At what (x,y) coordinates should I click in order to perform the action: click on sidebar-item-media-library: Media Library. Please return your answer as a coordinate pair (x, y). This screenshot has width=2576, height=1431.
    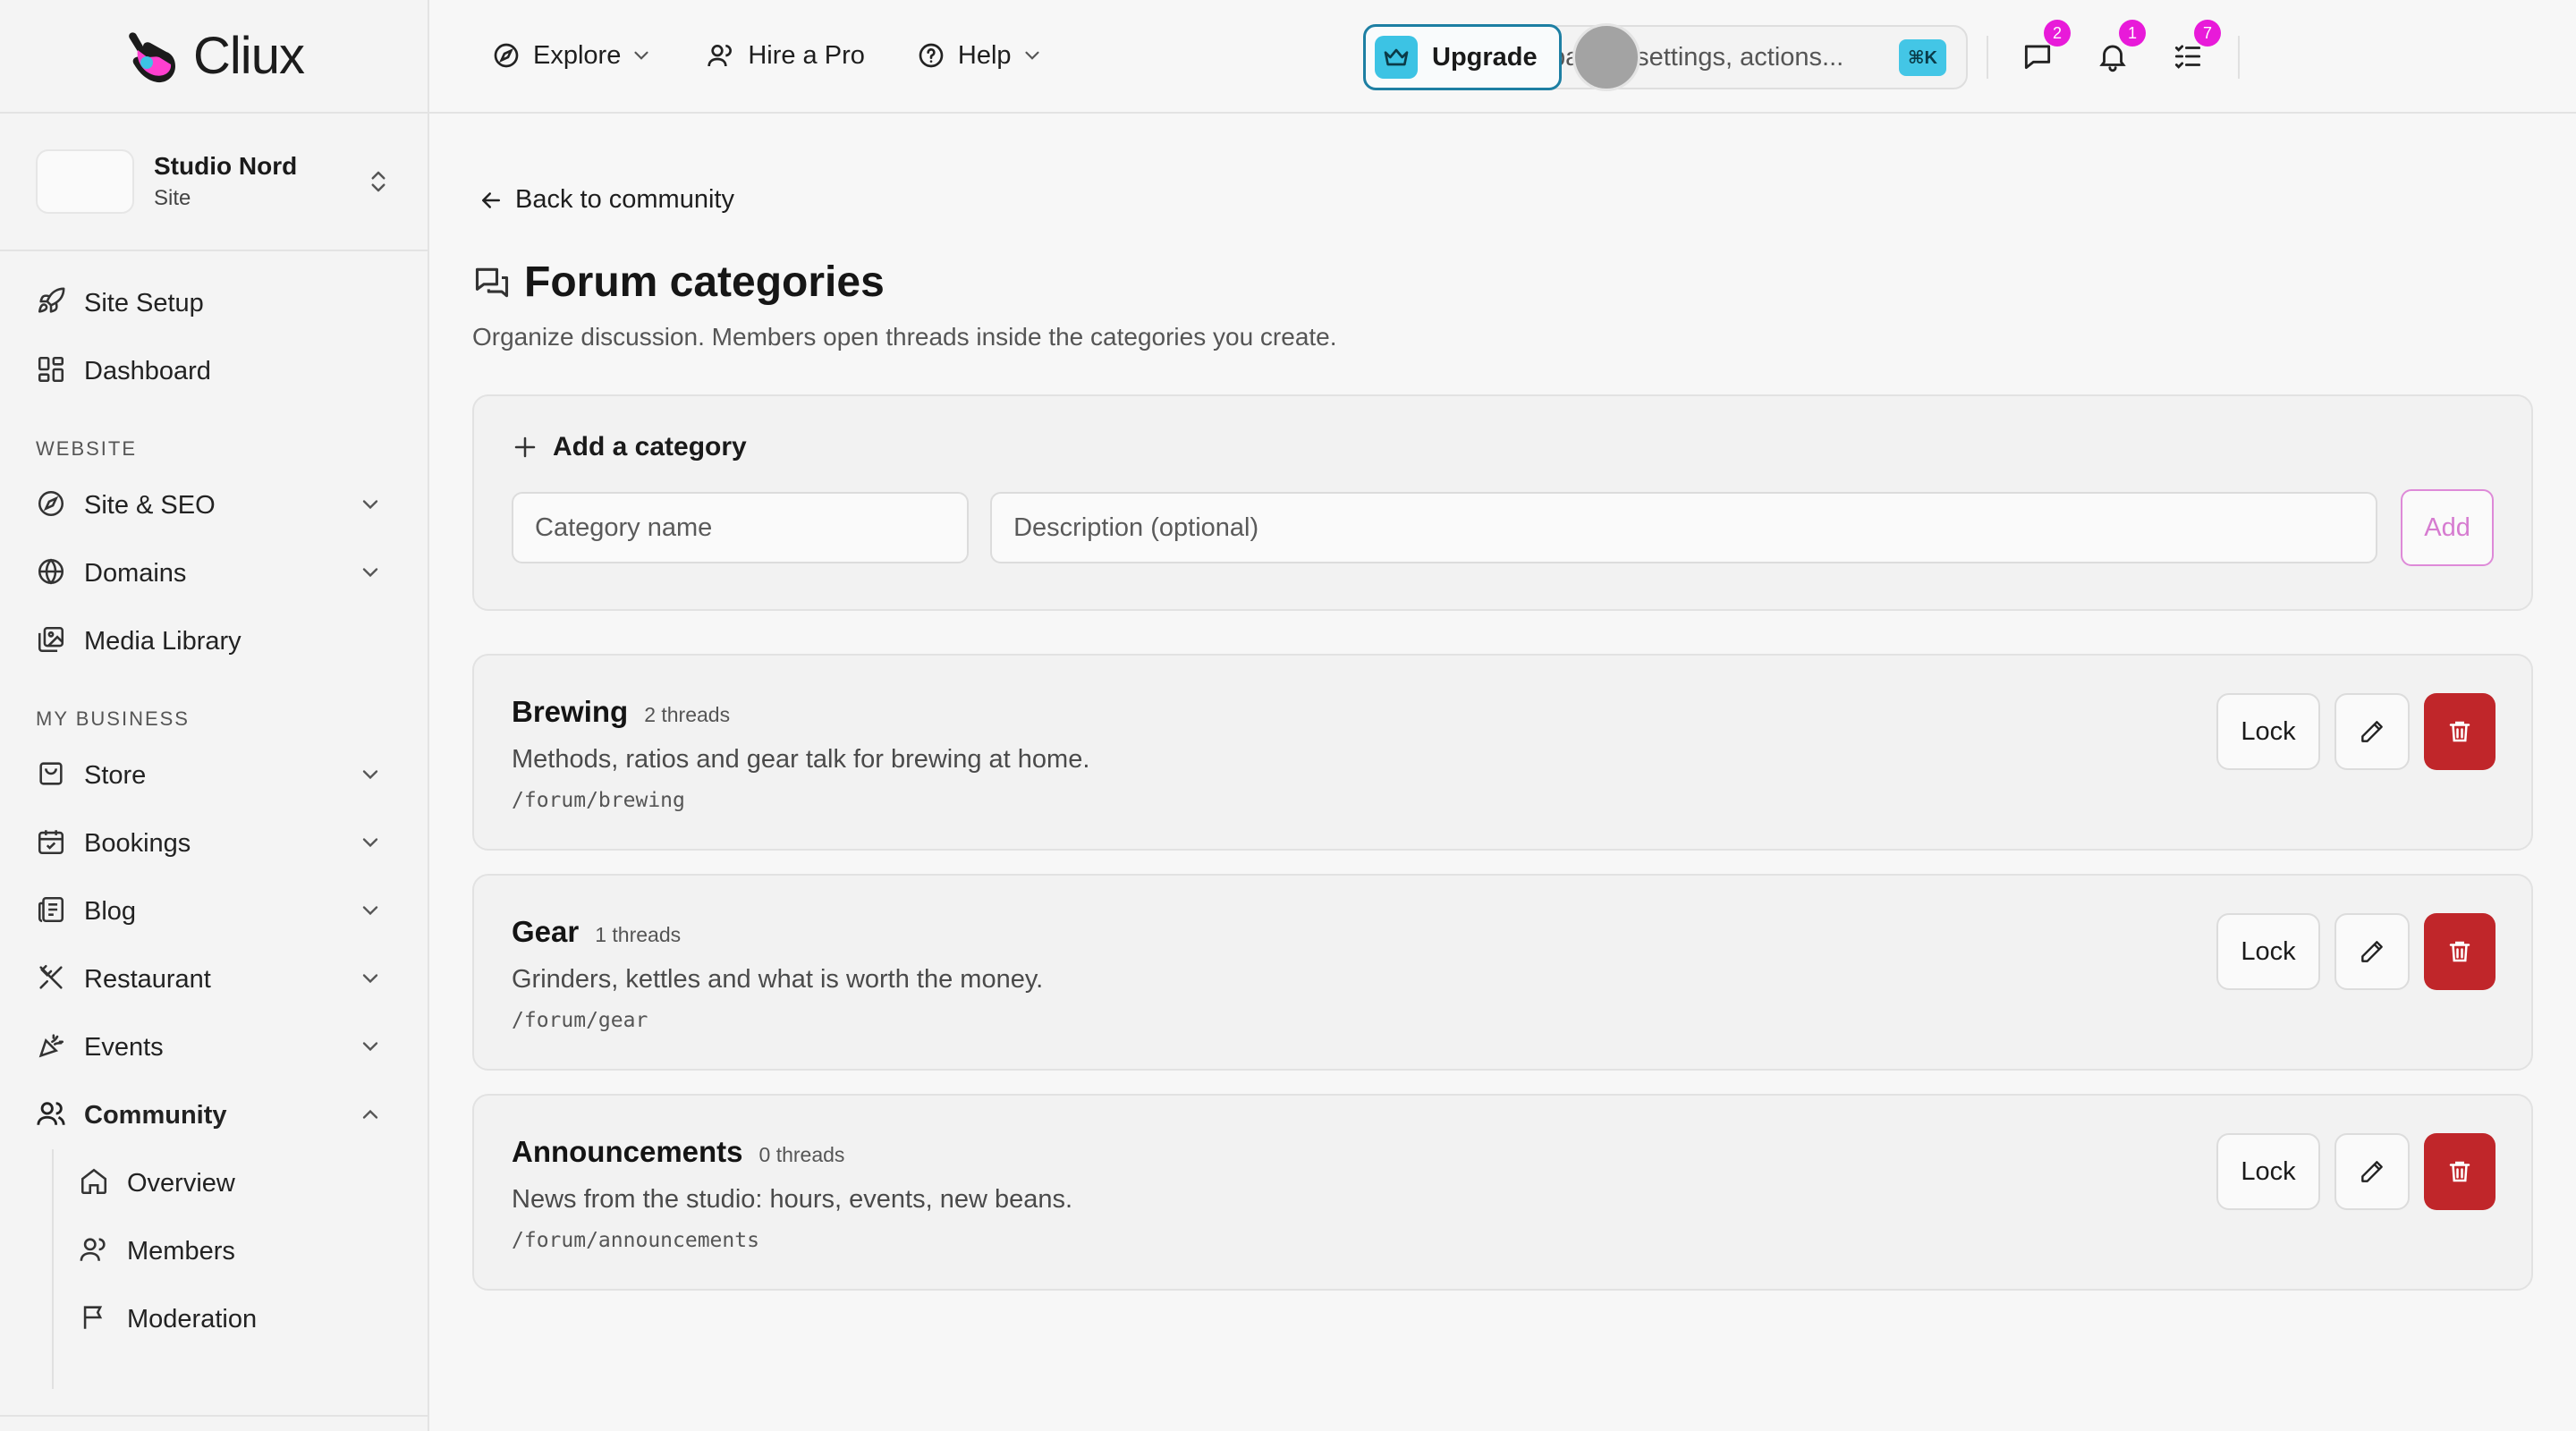
    Looking at the image, I should click on (214, 641).